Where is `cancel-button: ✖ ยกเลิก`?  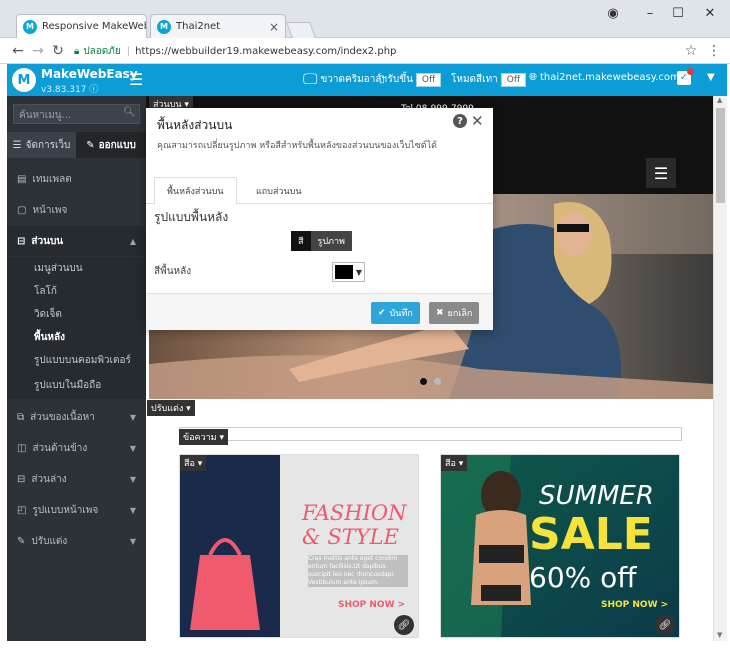
cancel-button: ✖ ยกเลิก is located at coordinates (454, 313).